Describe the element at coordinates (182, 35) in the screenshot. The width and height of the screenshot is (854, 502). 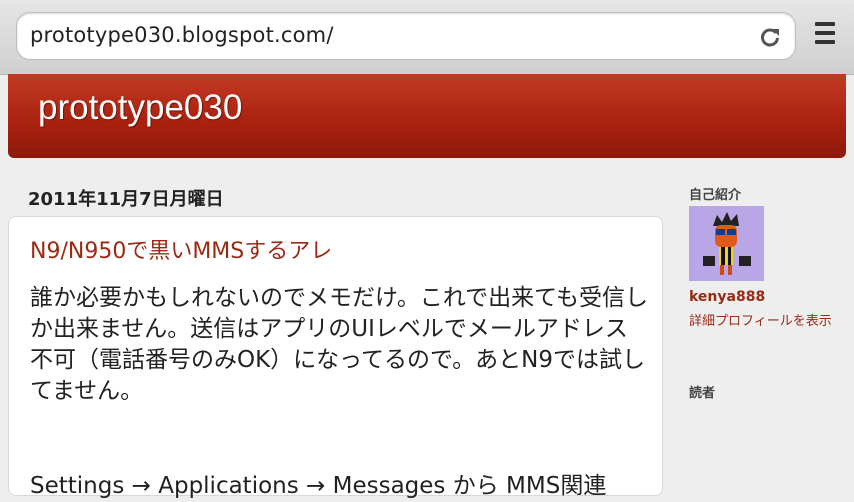
I see `url-text: prototype030.blogspot.com/` at that location.